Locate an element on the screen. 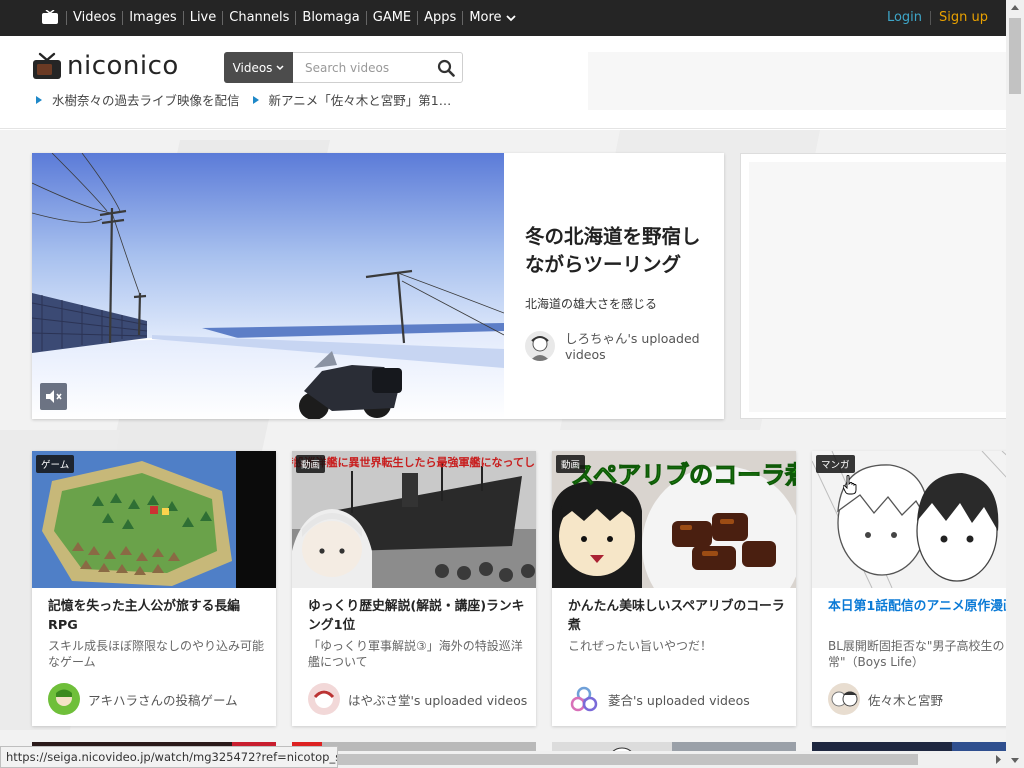 The image size is (1024, 768). horizontal-scrollbar is located at coordinates (672, 759).